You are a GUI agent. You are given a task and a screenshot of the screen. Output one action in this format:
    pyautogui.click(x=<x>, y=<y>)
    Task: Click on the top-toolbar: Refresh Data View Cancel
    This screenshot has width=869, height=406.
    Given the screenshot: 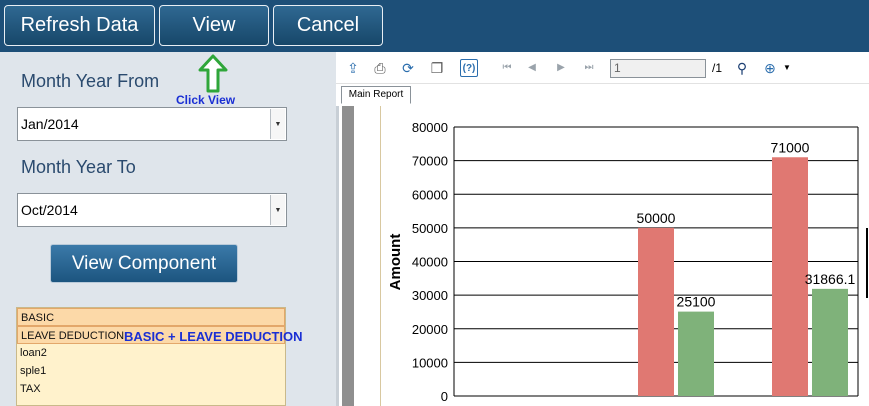 What is the action you would take?
    pyautogui.click(x=434, y=26)
    